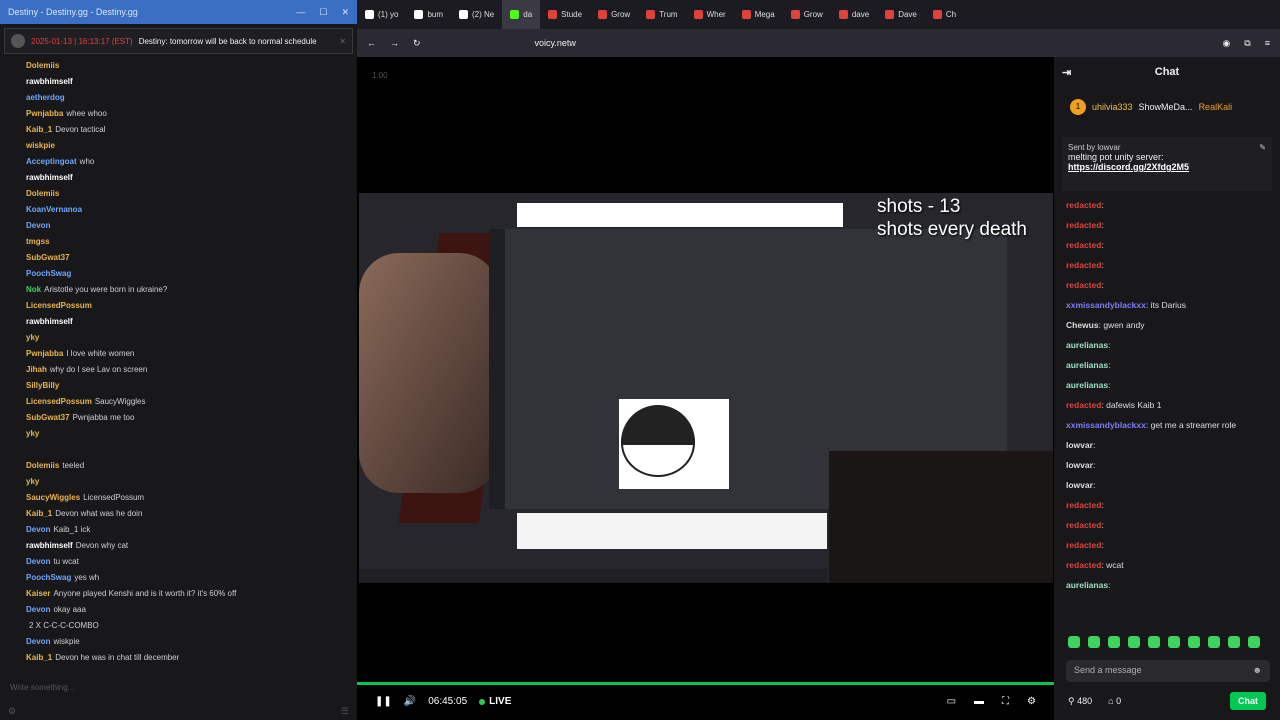 The height and width of the screenshot is (720, 1280). I want to click on sender-name: lowvar, so click(1108, 147).